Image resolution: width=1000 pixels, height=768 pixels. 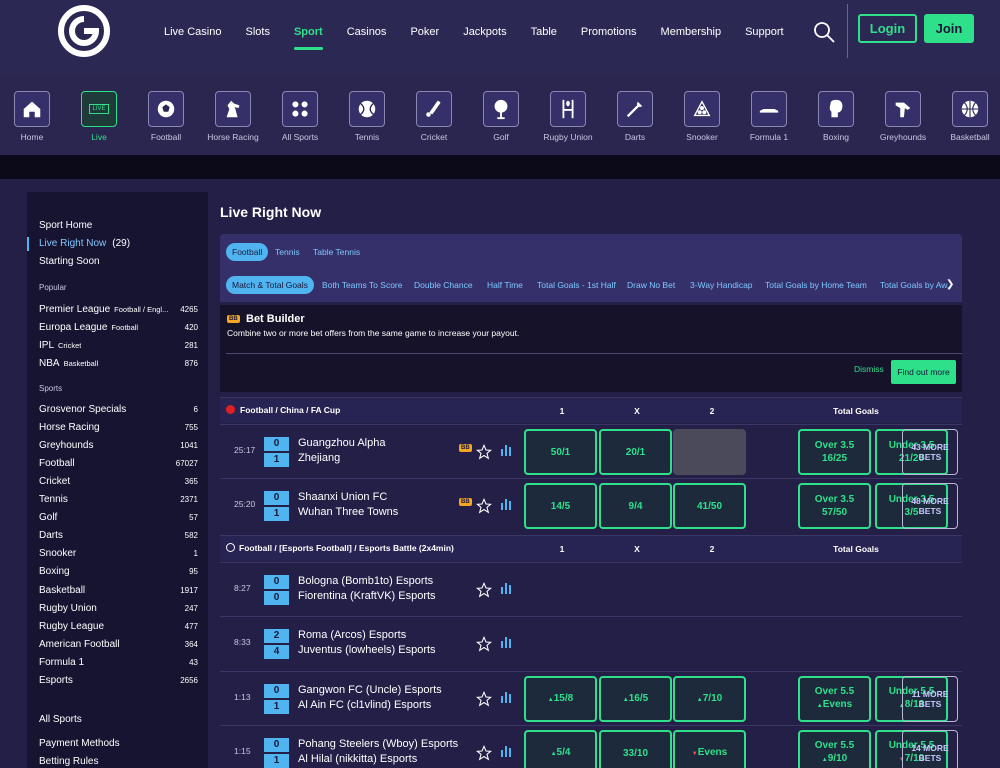 What do you see at coordinates (560, 699) in the screenshot?
I see `odds-home-button: ▲15/8` at bounding box center [560, 699].